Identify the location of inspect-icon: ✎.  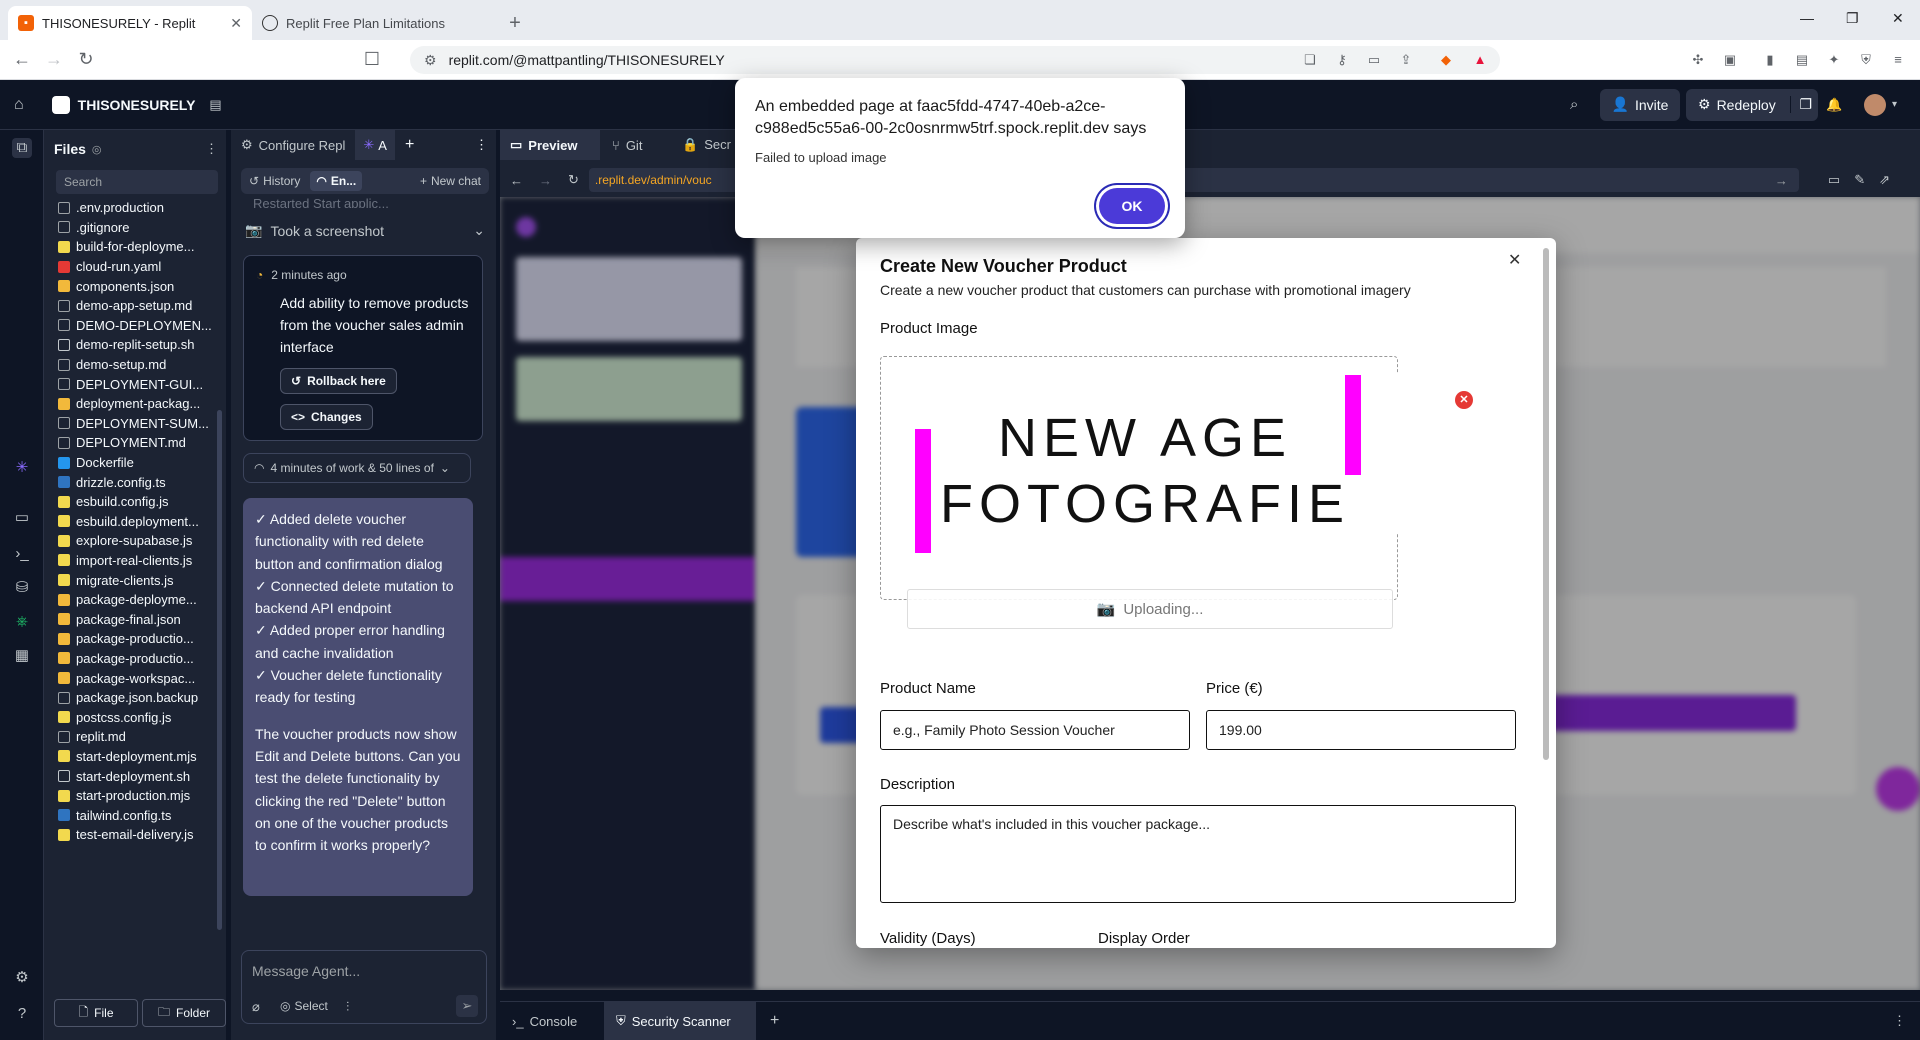
(1859, 180).